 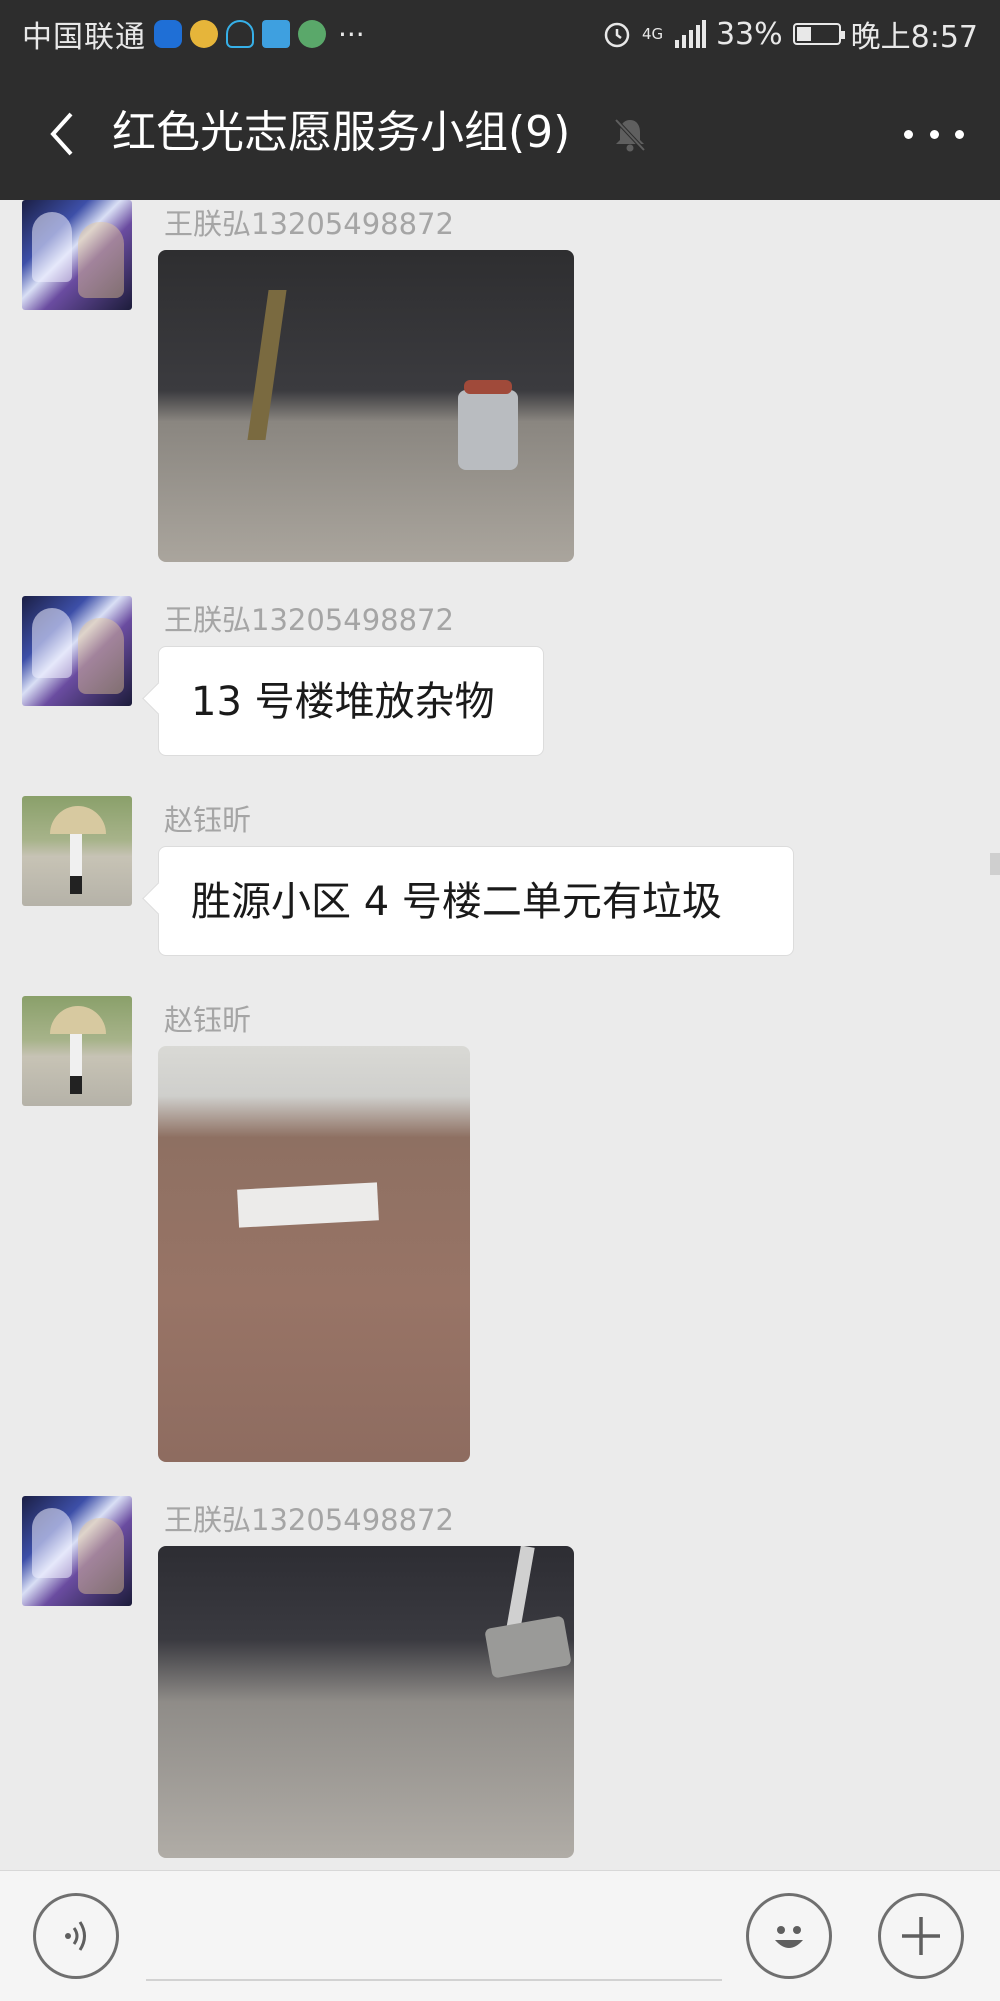 What do you see at coordinates (914, 37) in the screenshot?
I see `clock: 晚上8:57` at bounding box center [914, 37].